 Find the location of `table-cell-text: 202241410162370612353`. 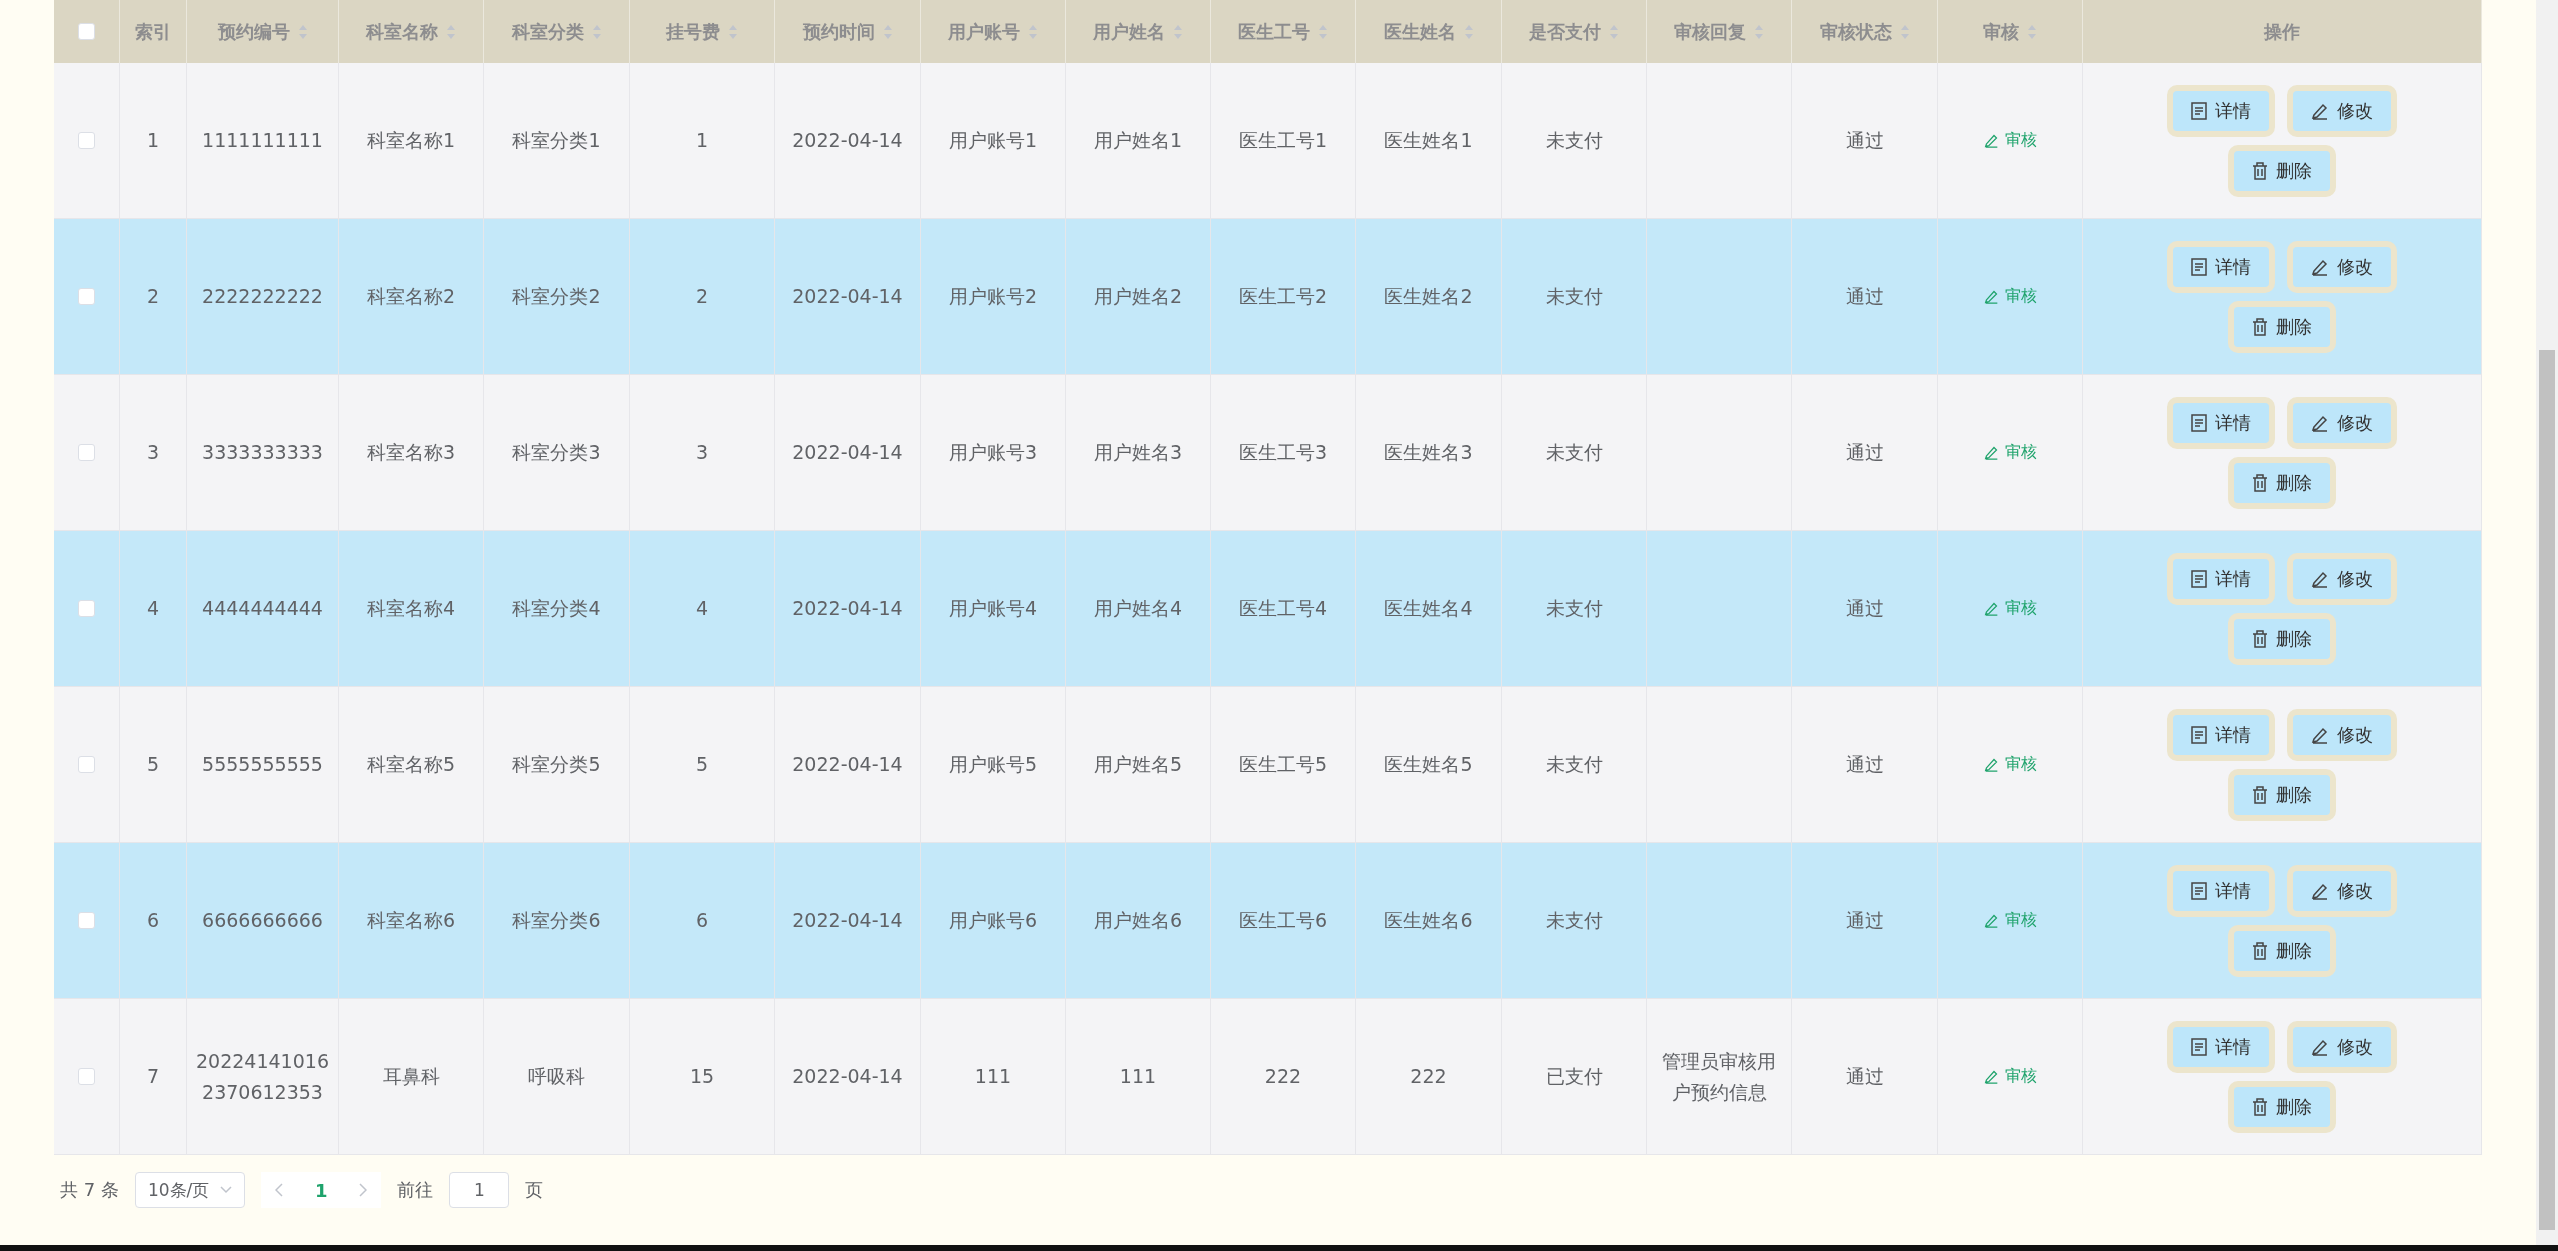

table-cell-text: 202241410162370612353 is located at coordinates (262, 1077).